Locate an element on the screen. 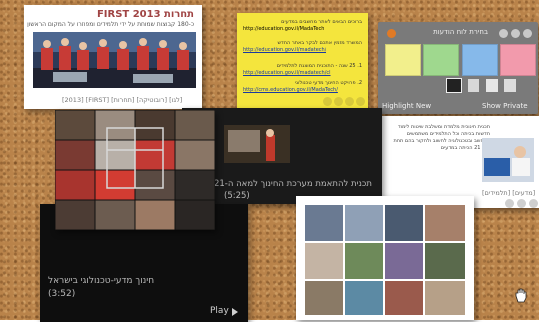  robot-photo-collage is located at coordinates (135, 170).